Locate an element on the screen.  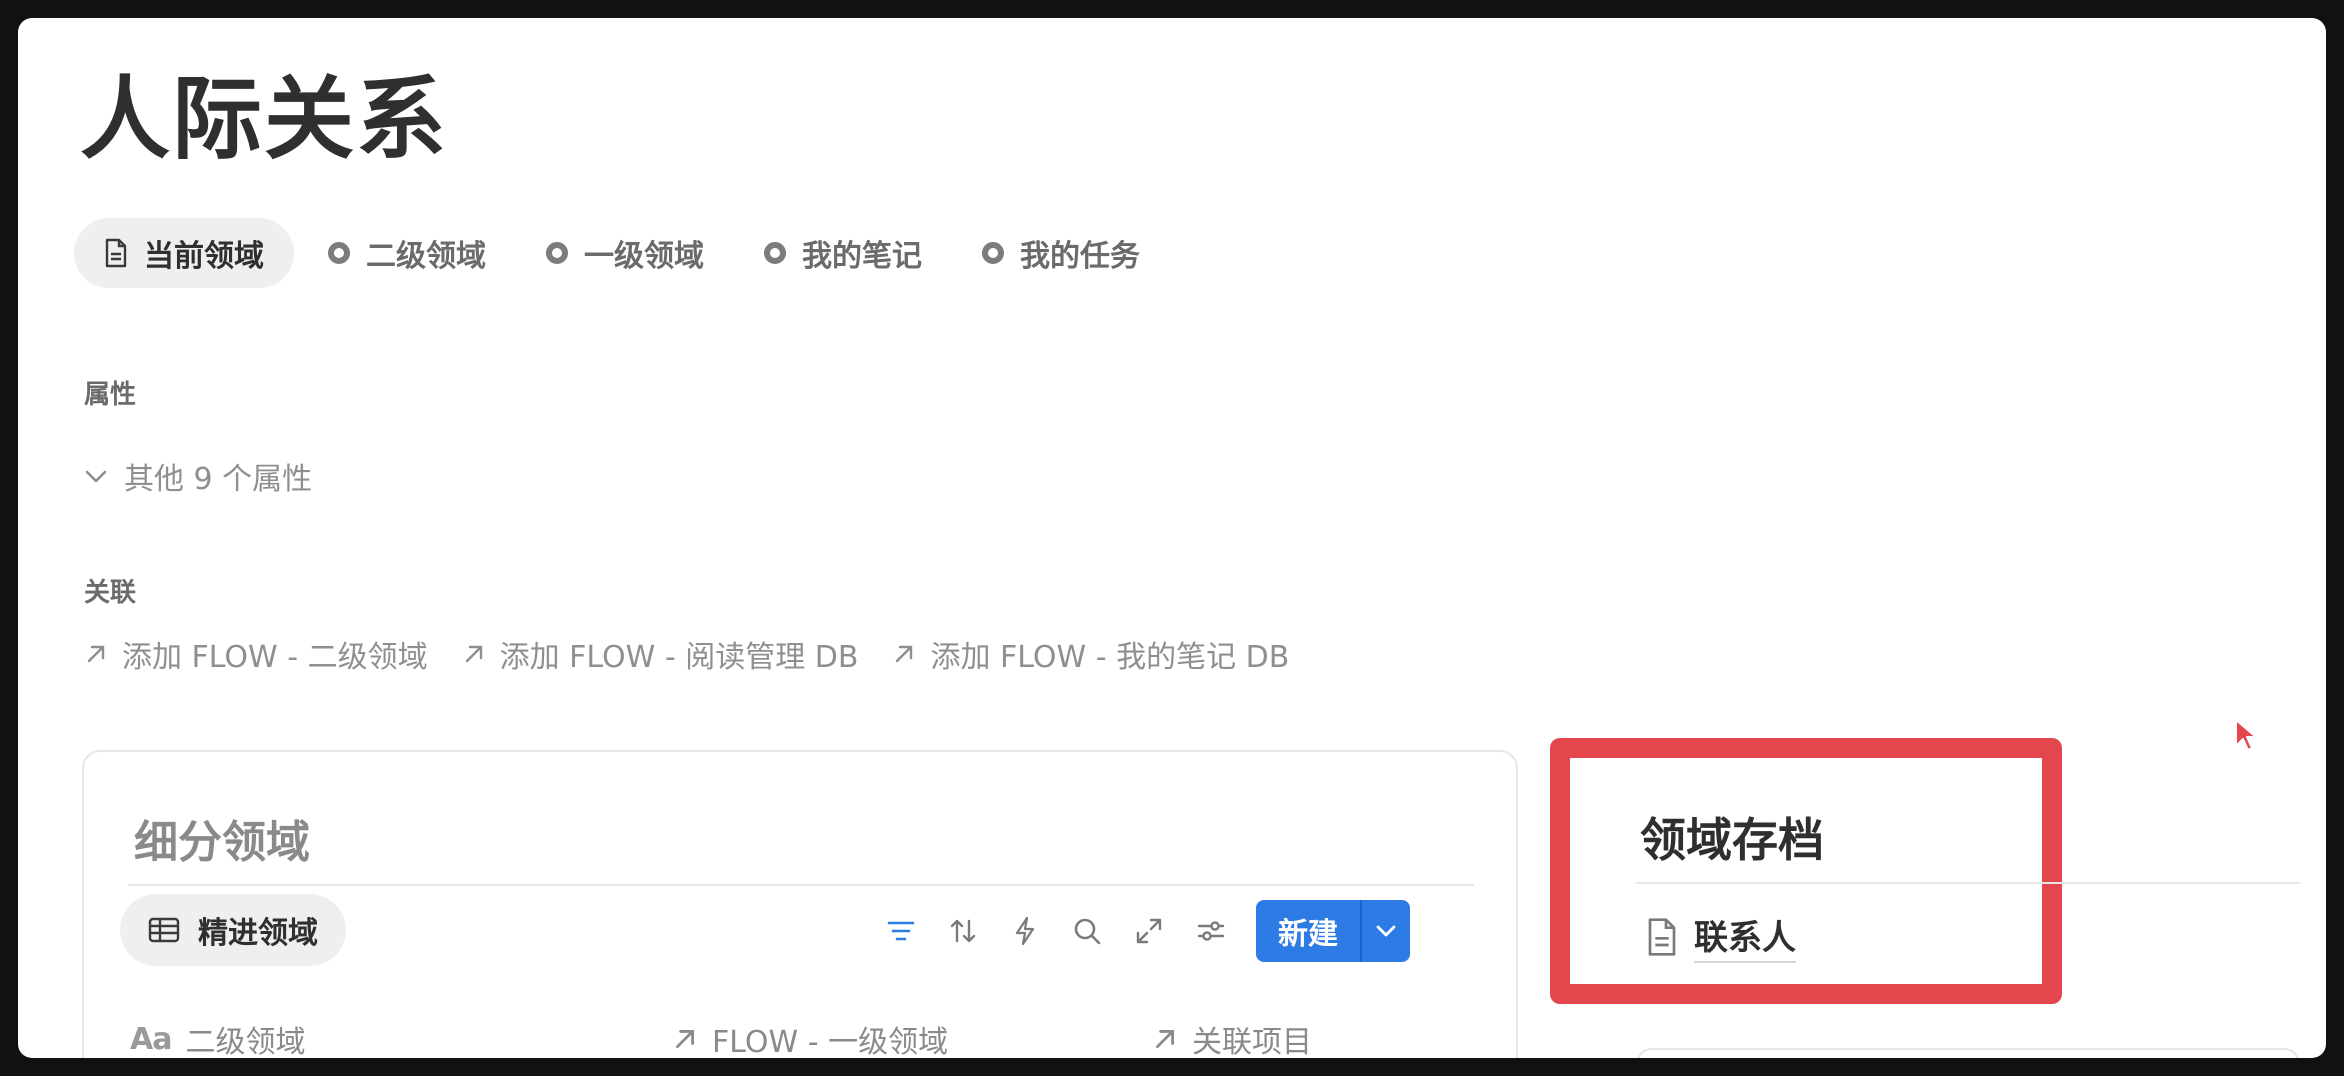
relation-label: 添加 FLOW - 二级领域 is located at coordinates (275, 657).